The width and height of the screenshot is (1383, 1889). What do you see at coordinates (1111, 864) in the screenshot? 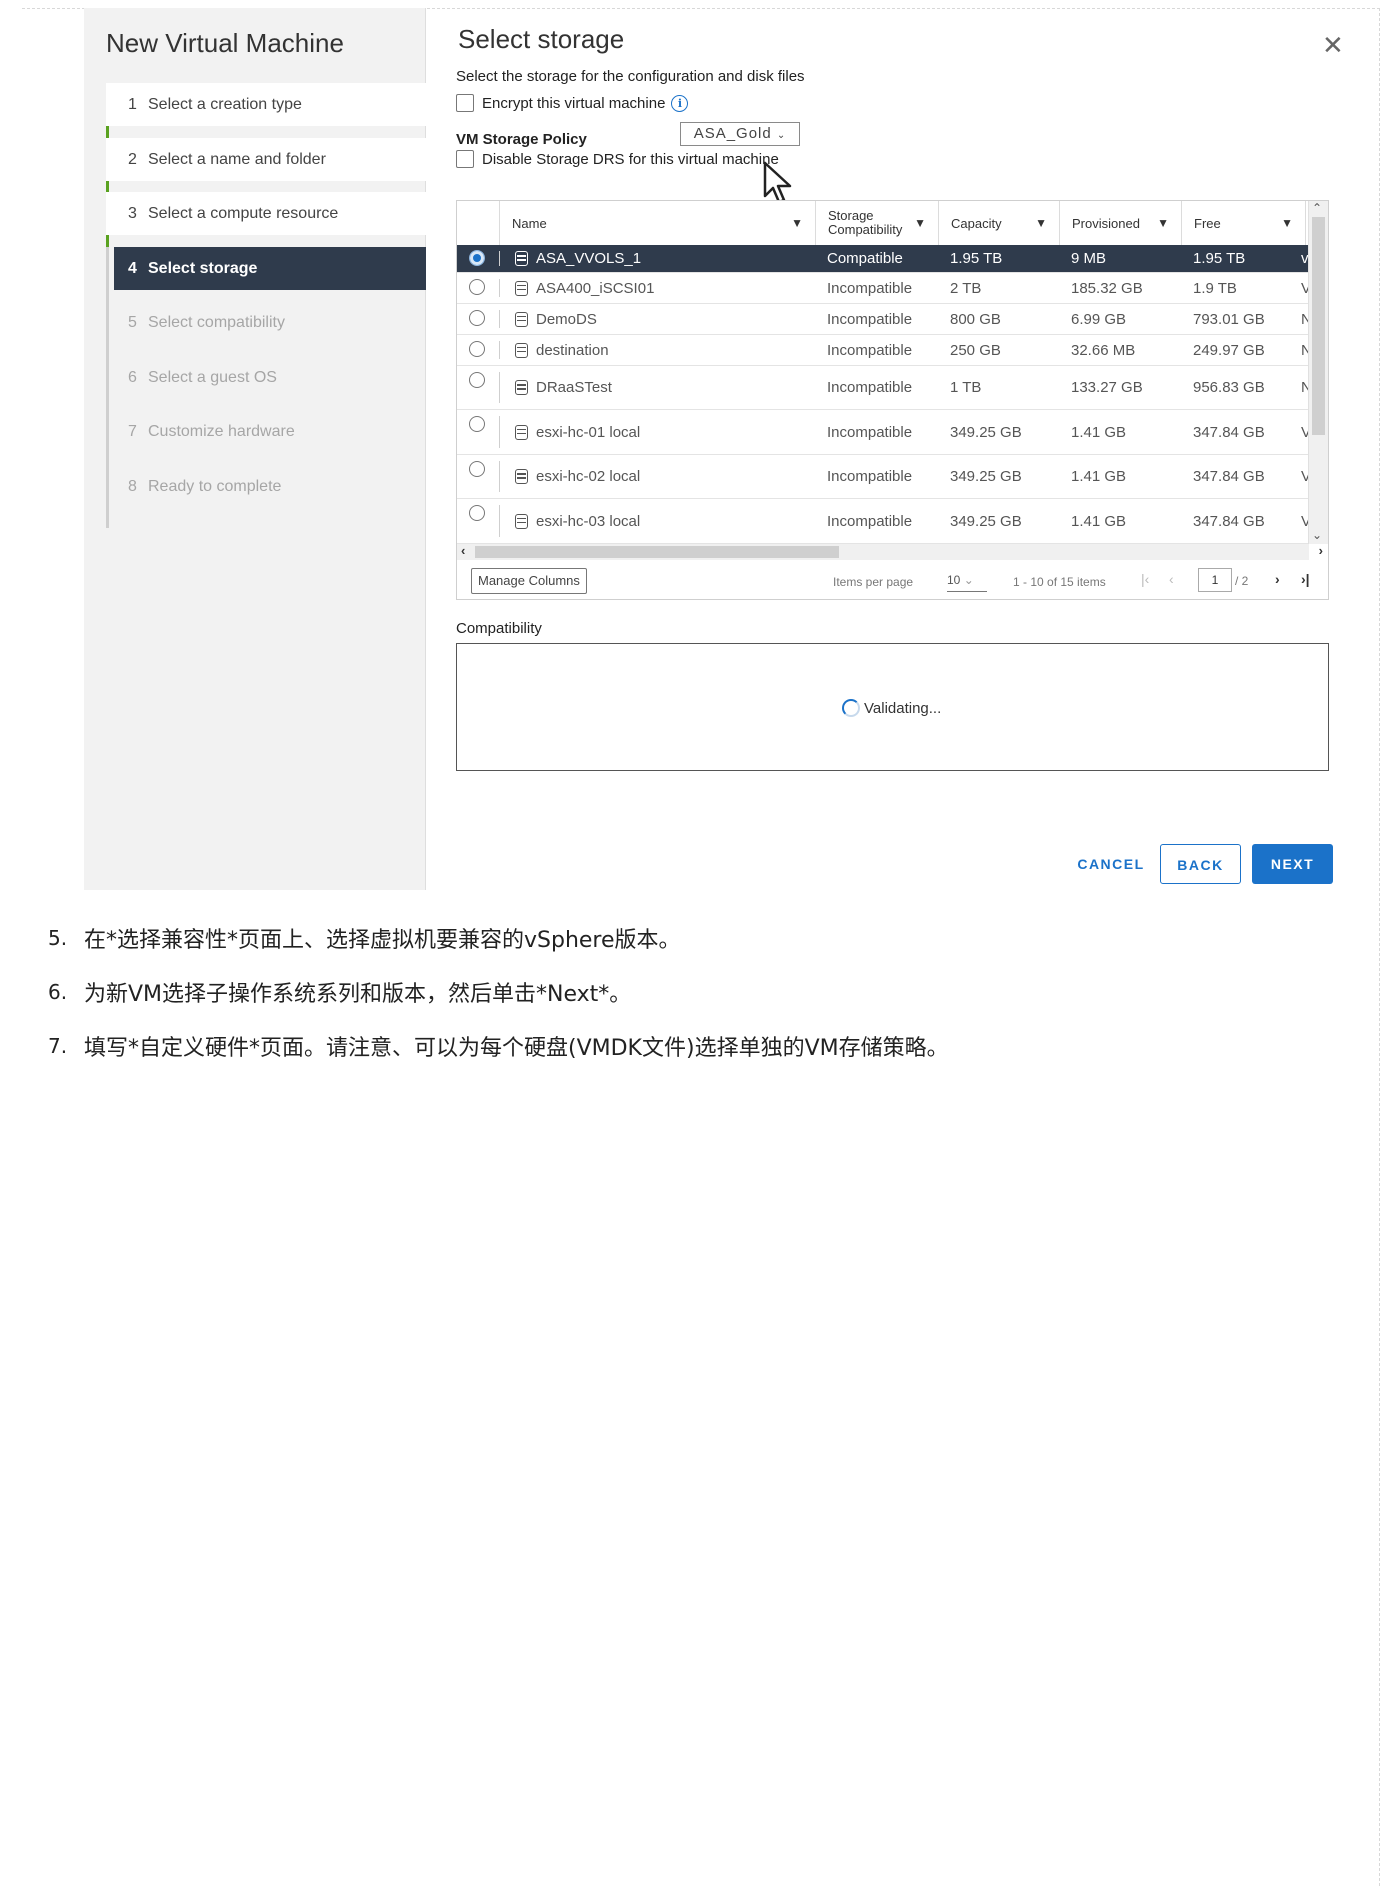
I see `cancel-button: CANCEL` at bounding box center [1111, 864].